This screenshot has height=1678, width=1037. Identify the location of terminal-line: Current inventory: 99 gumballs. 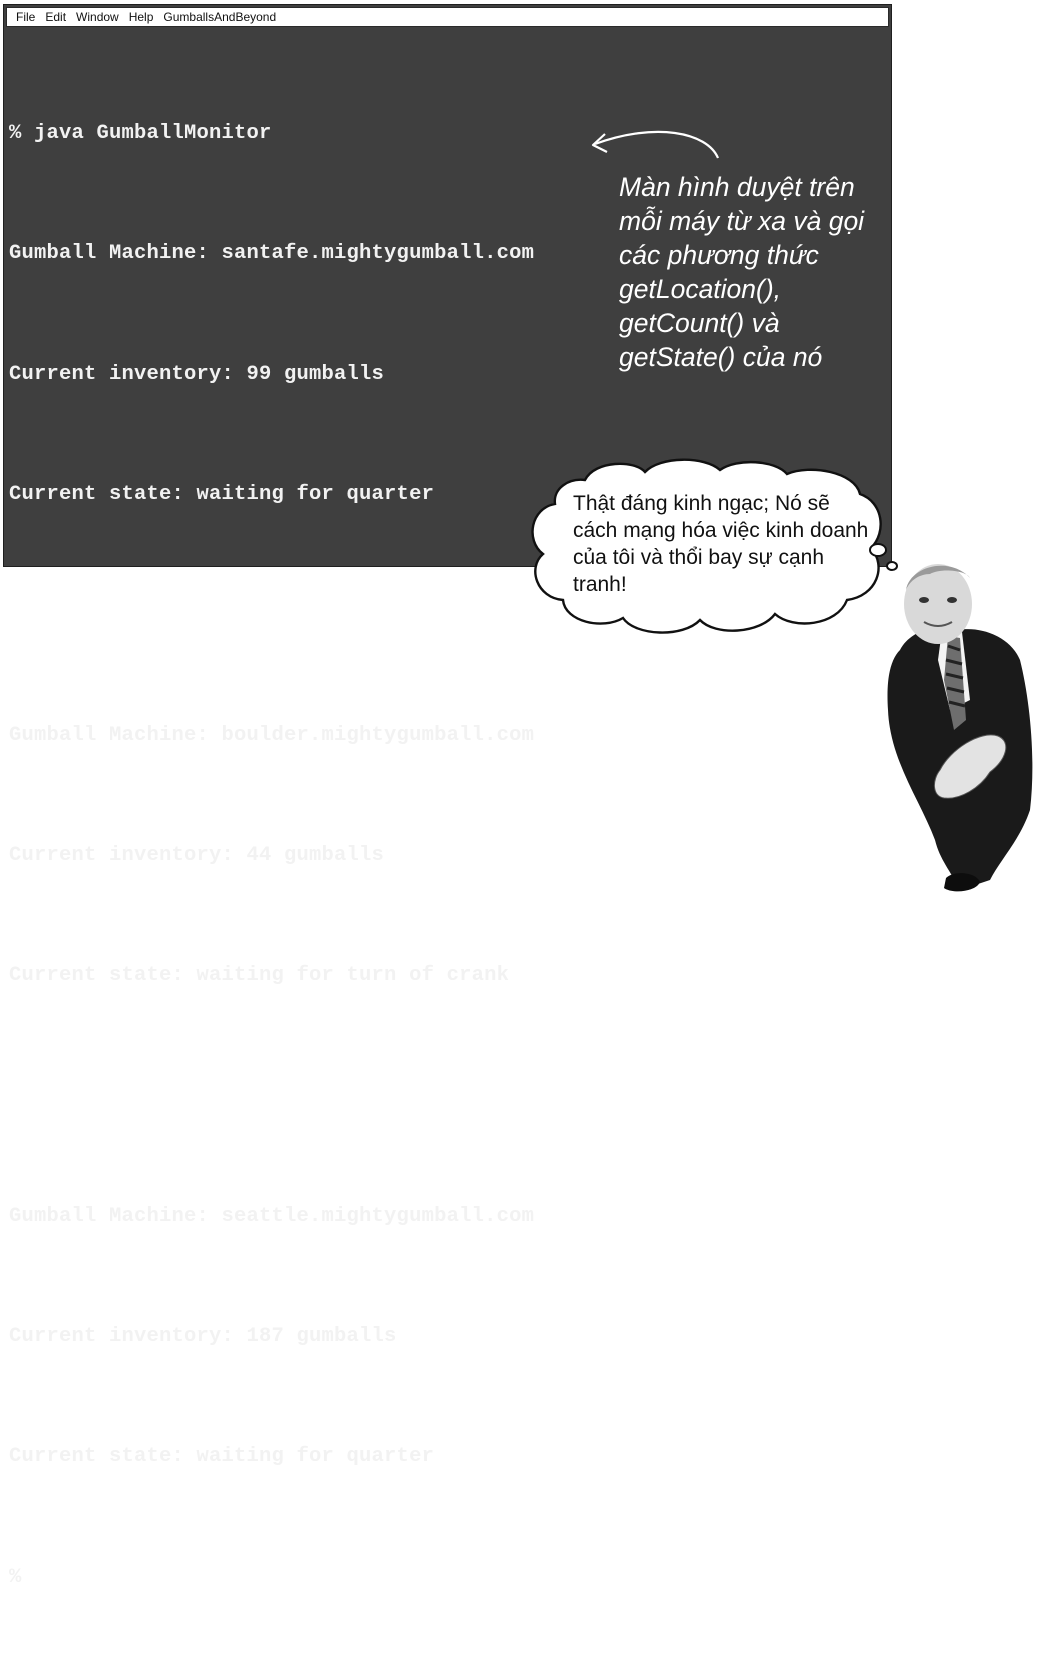
(197, 374).